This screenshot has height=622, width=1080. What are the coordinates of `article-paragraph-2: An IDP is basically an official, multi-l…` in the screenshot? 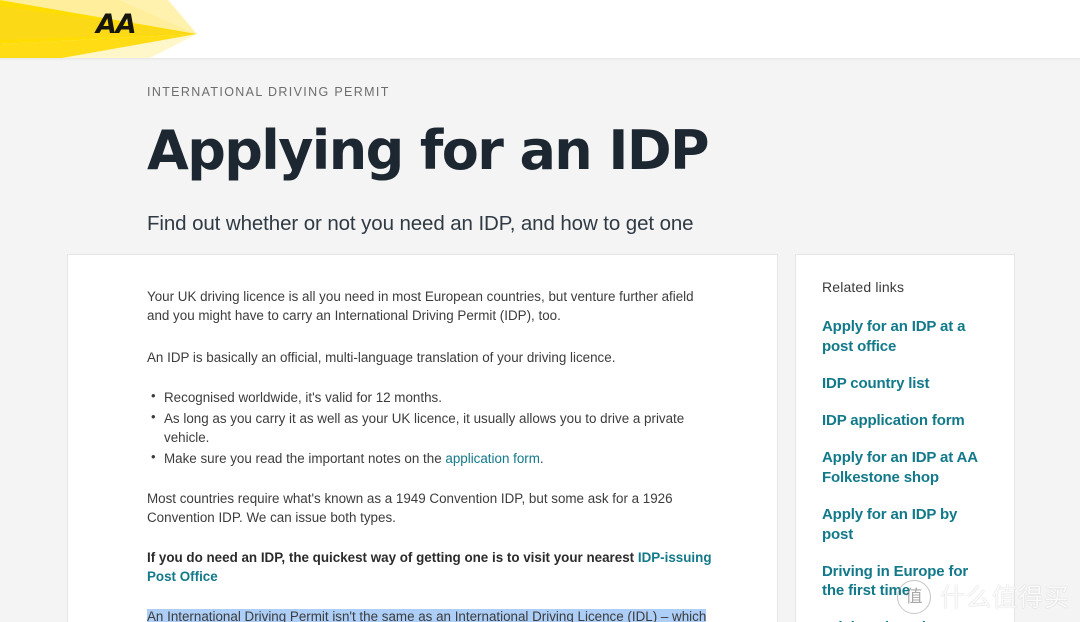 It's located at (381, 358).